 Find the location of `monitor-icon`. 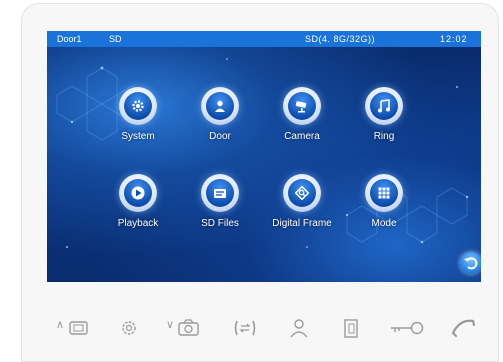

monitor-icon is located at coordinates (78, 328).